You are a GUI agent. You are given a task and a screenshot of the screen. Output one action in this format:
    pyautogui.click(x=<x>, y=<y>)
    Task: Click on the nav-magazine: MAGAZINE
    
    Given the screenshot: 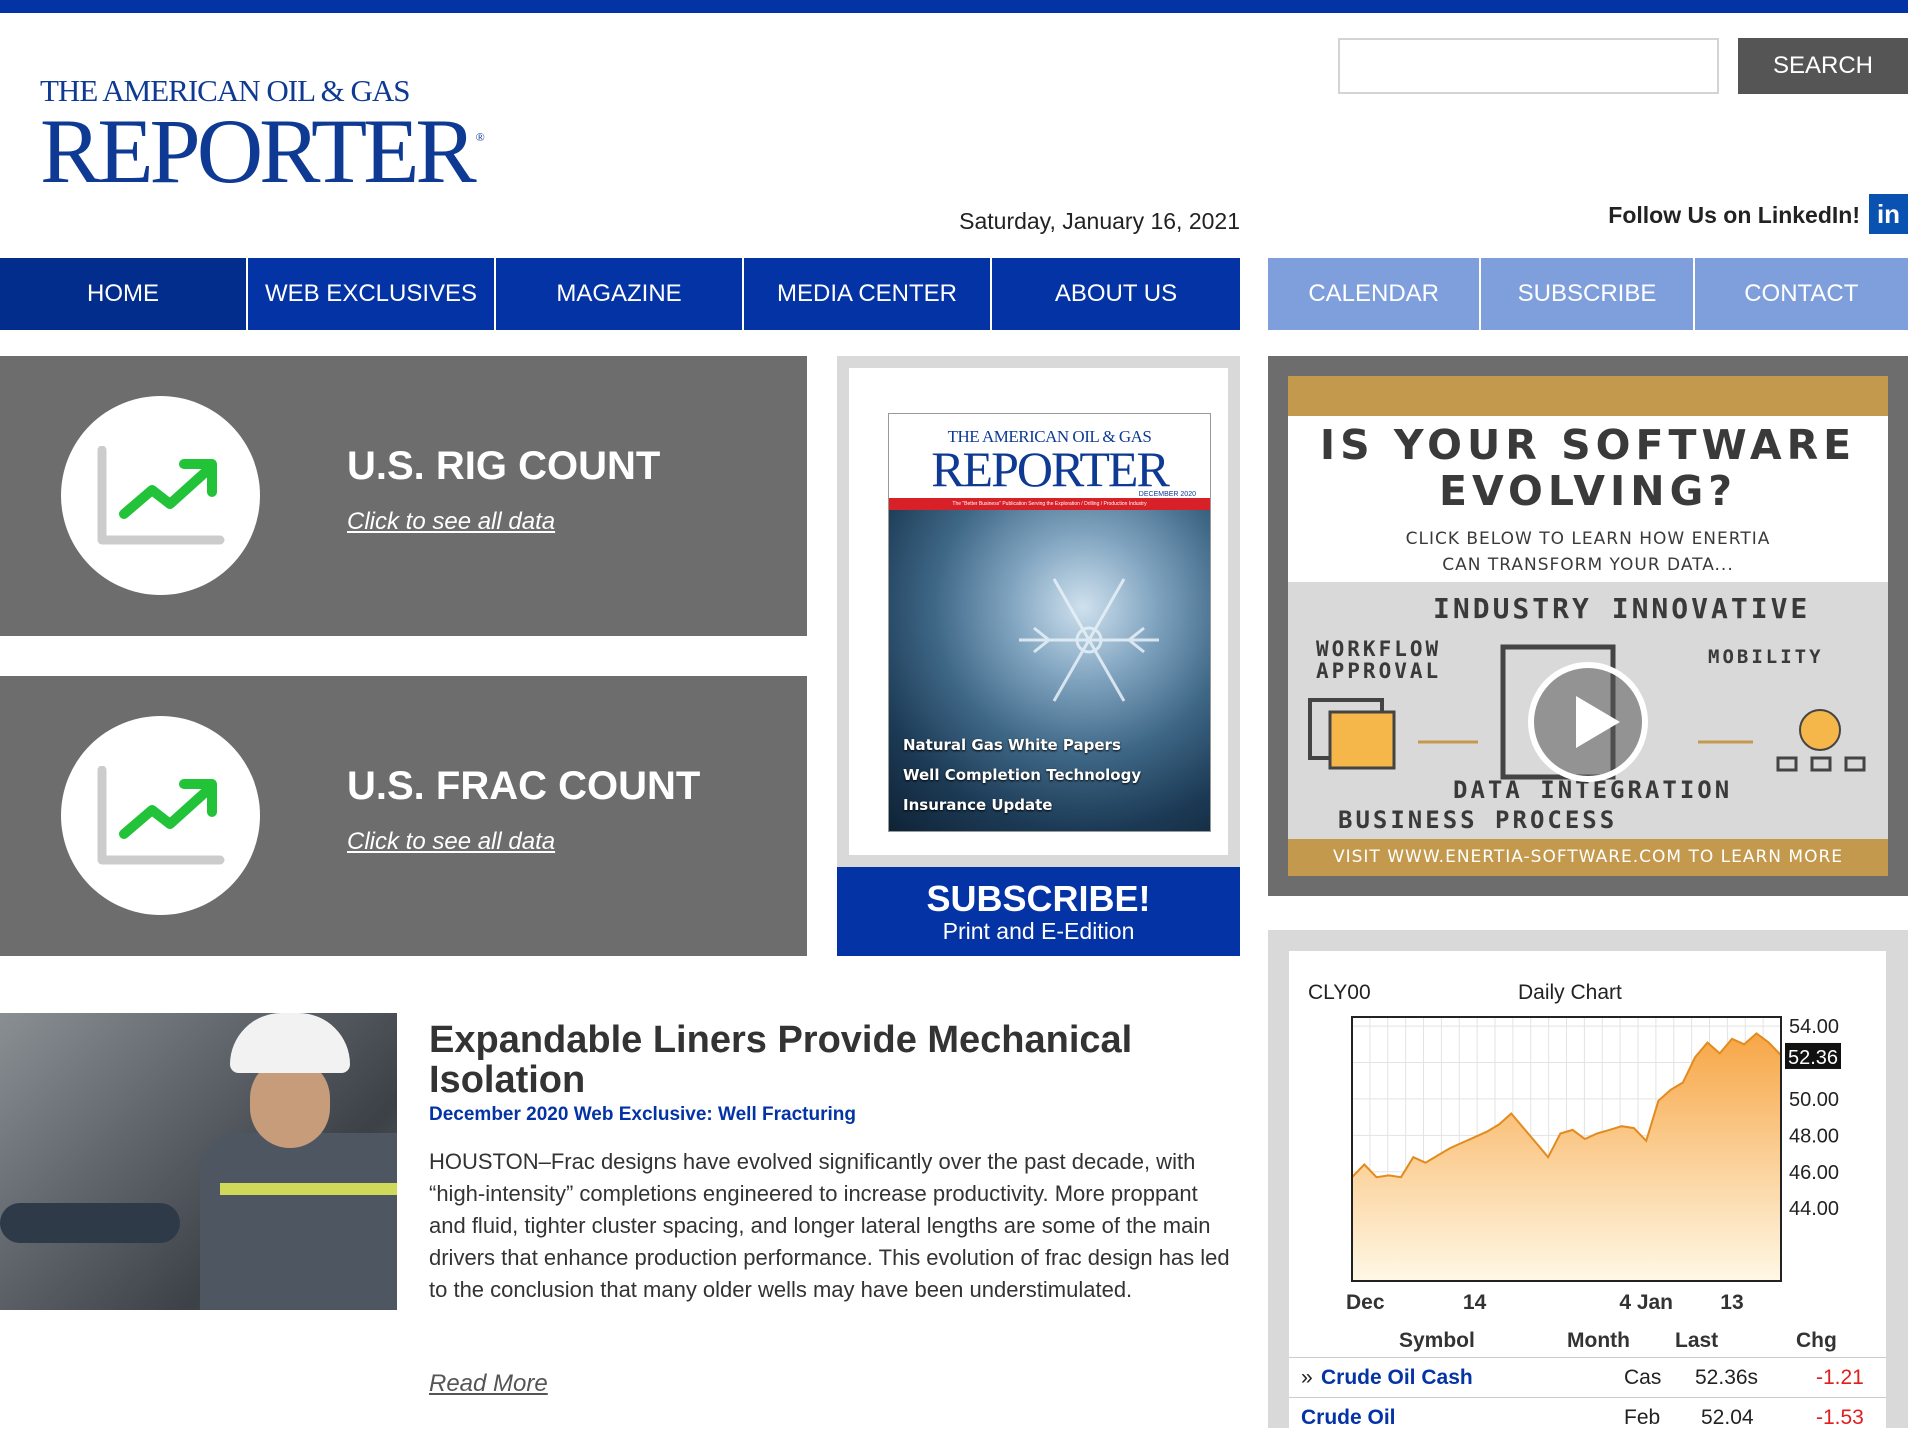 What is the action you would take?
    pyautogui.click(x=620, y=294)
    